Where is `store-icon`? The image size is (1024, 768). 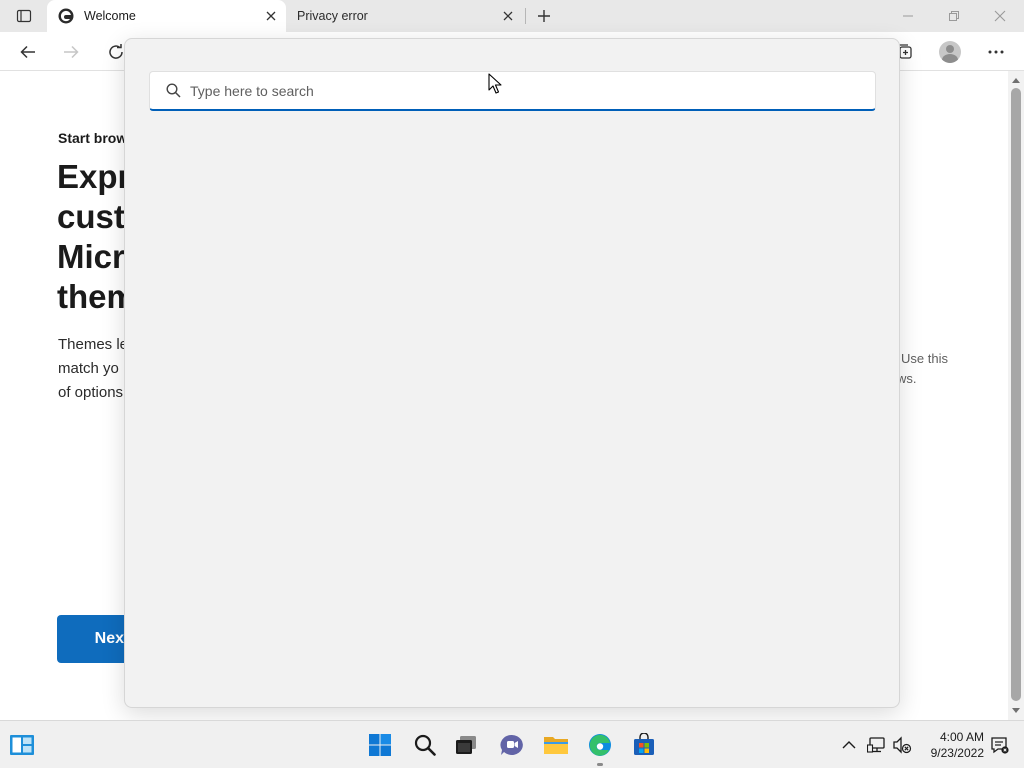
store-icon is located at coordinates (644, 745).